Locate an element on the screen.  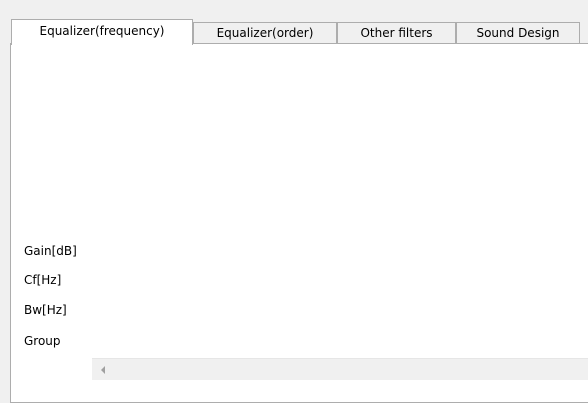
gain-label: Gain[dB] is located at coordinates (50, 251).